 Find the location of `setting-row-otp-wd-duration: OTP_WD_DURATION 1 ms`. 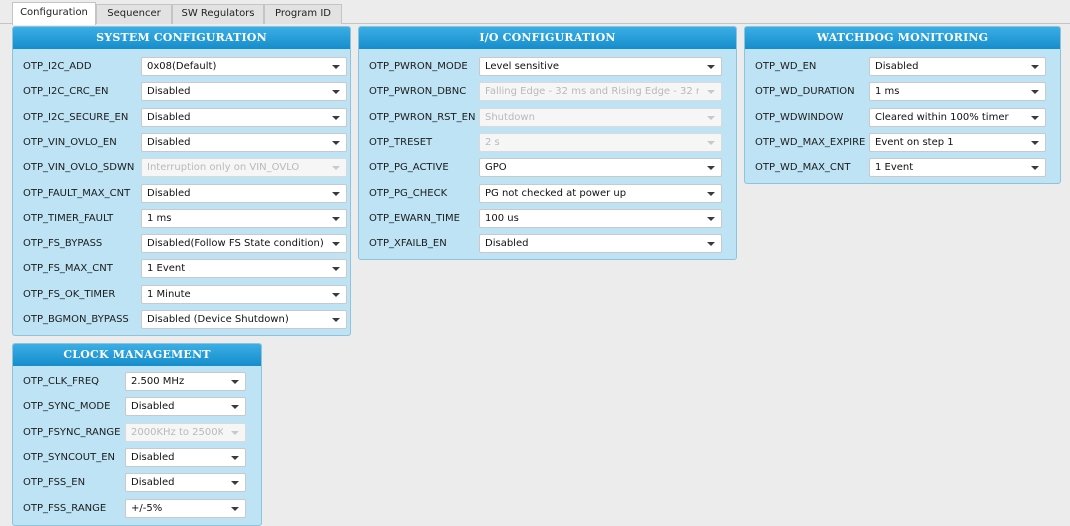

setting-row-otp-wd-duration: OTP_WD_DURATION 1 ms is located at coordinates (902, 92).